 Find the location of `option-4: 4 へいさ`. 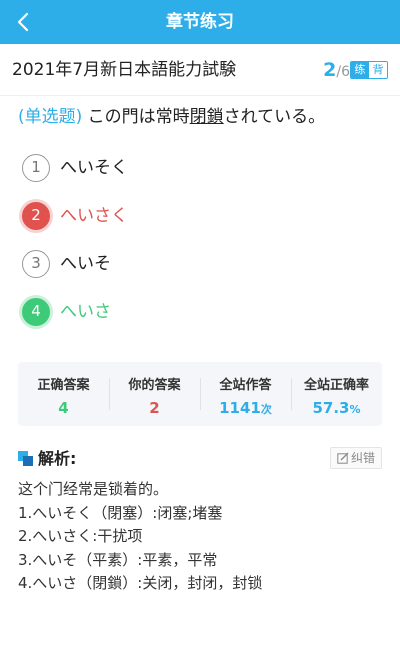

option-4: 4 へいさ is located at coordinates (190, 312).